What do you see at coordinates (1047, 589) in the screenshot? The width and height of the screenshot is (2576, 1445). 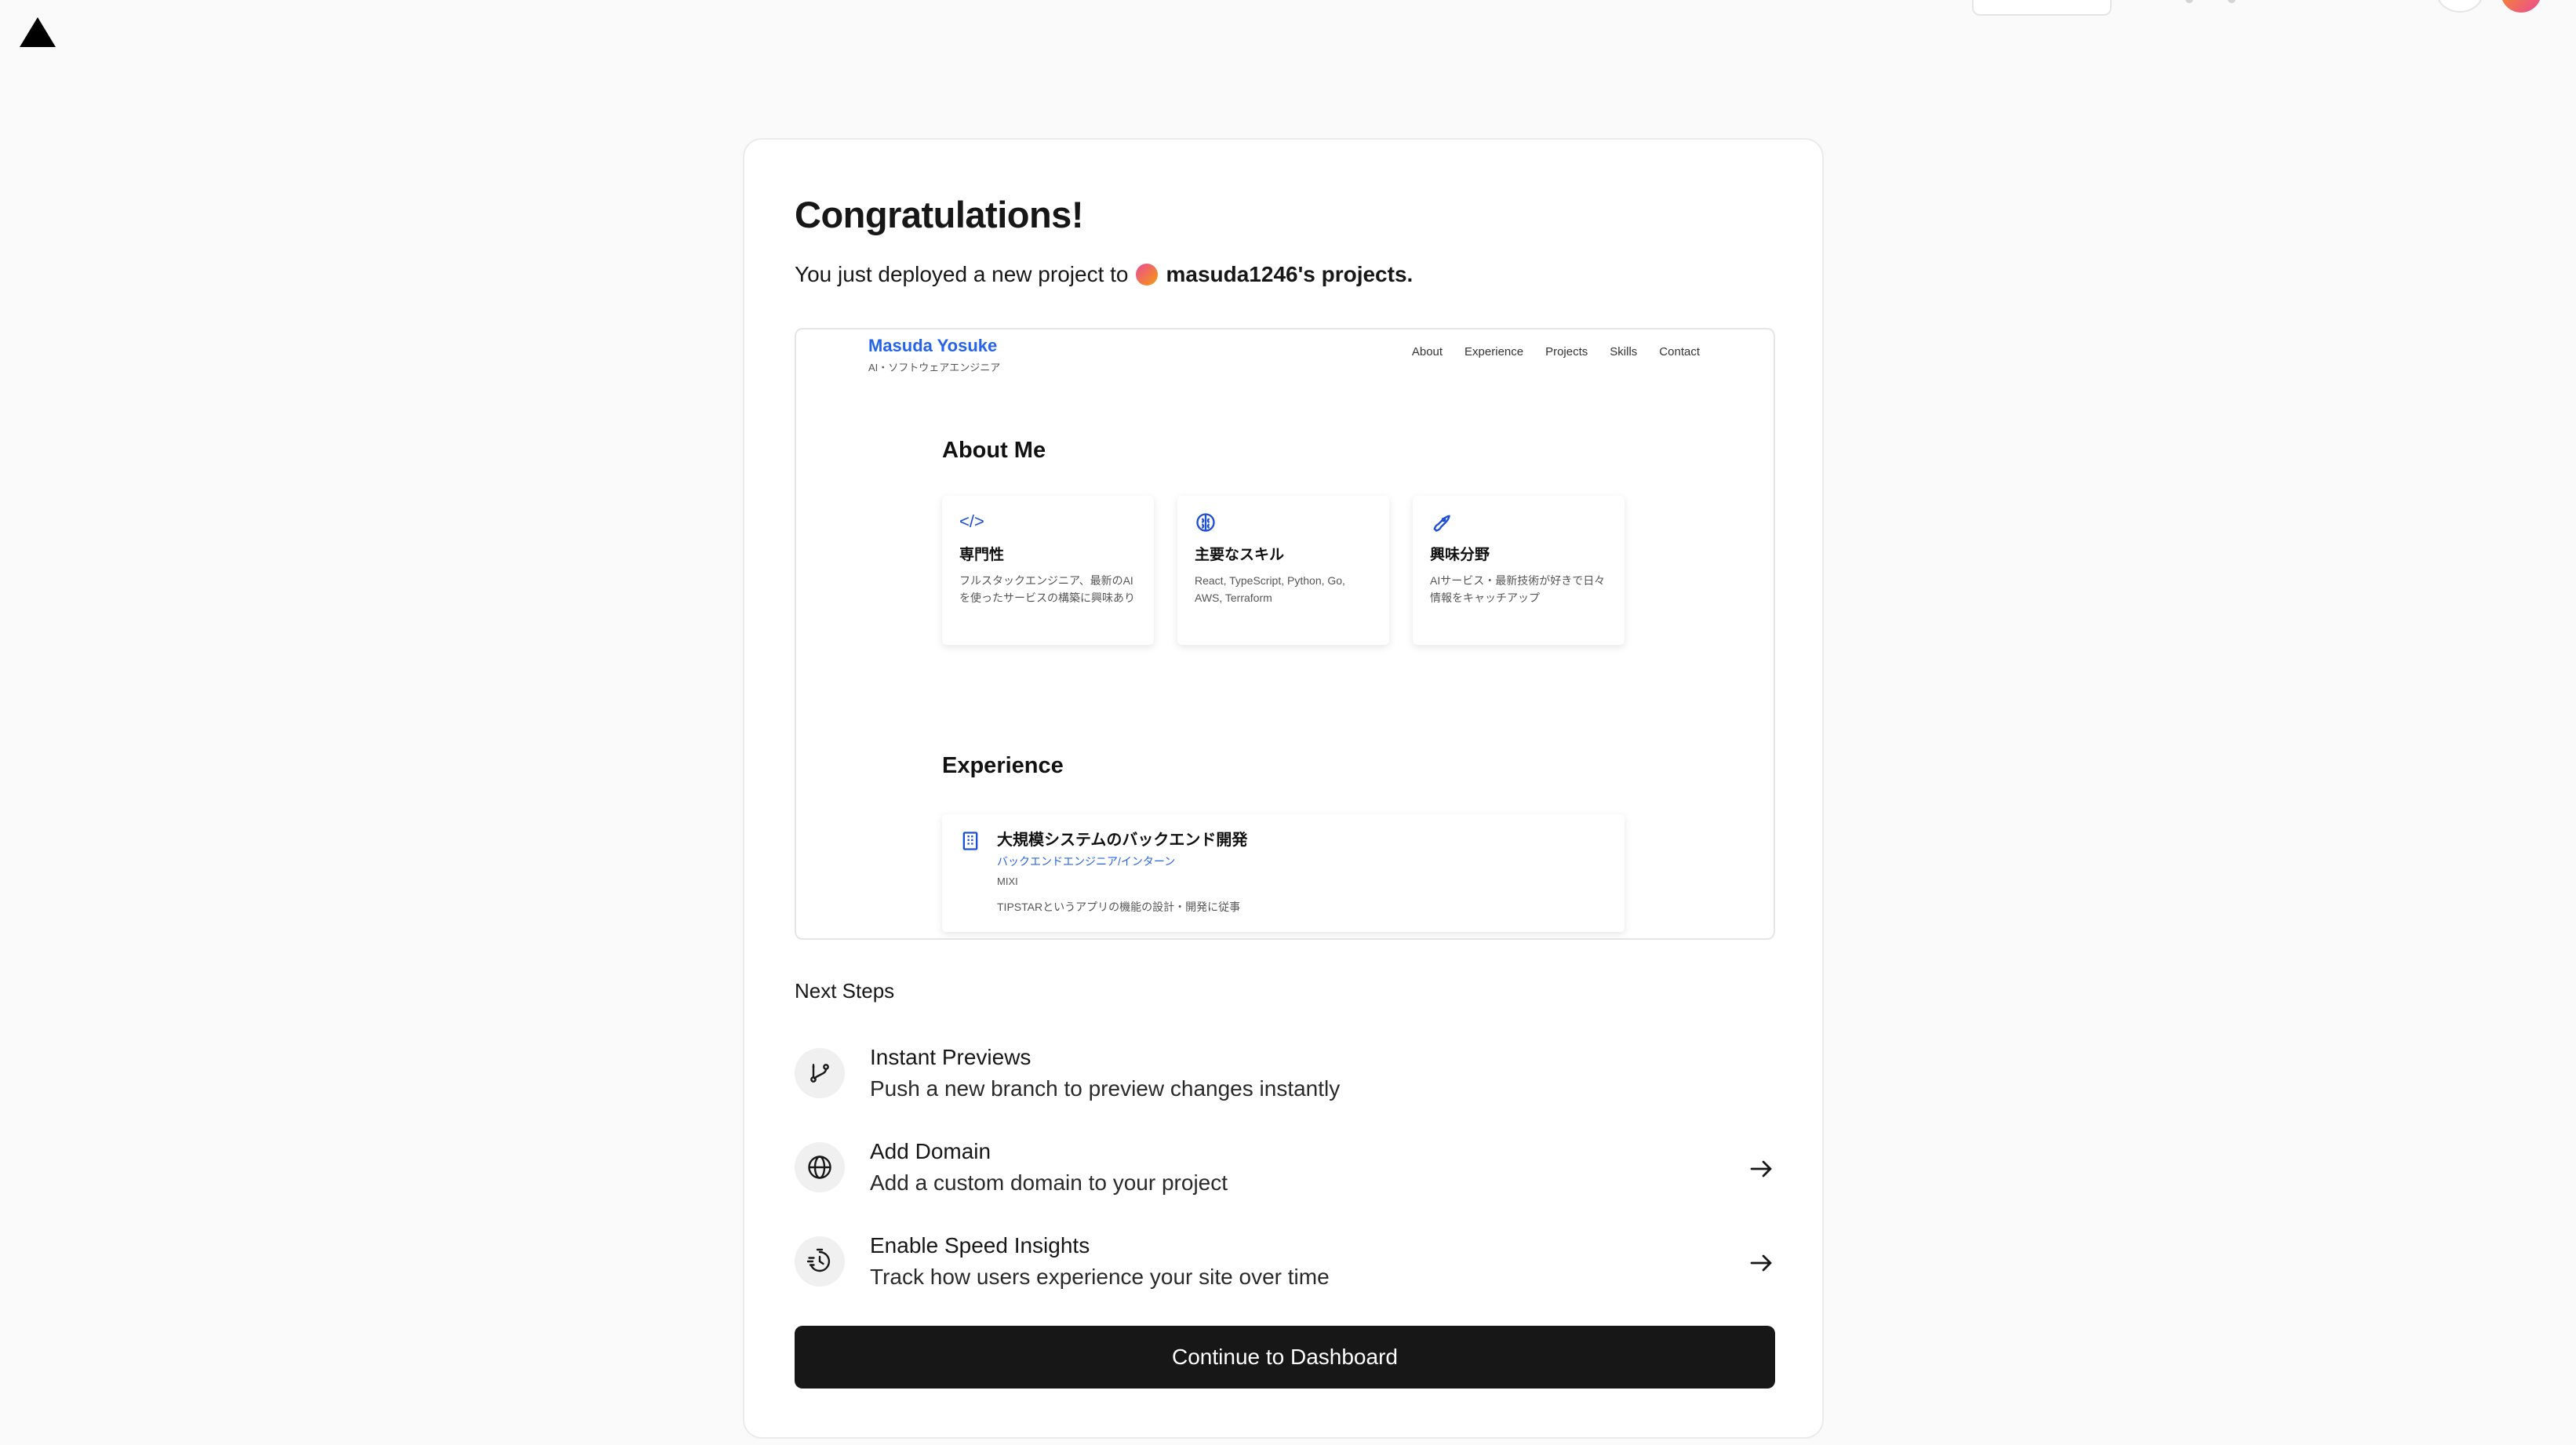 I see `preview-card-desc: フルスタックエンジニア、最新のAIを使ったサービスの構築に興味あり` at bounding box center [1047, 589].